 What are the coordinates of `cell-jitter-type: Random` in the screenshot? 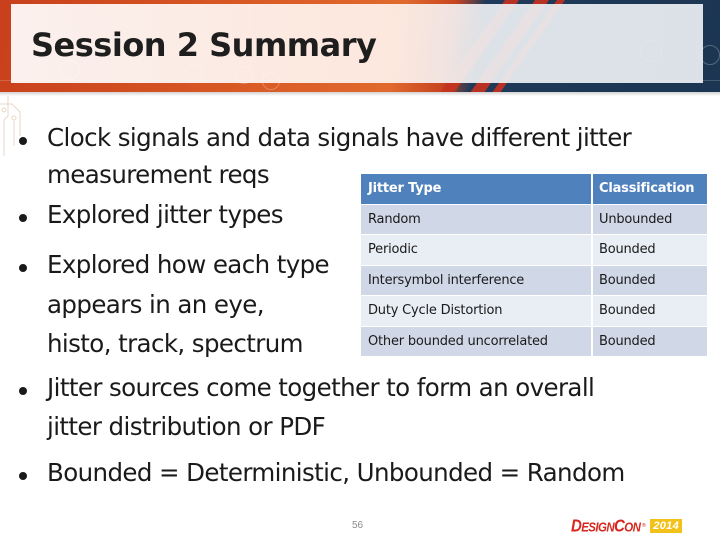 It's located at (477, 219).